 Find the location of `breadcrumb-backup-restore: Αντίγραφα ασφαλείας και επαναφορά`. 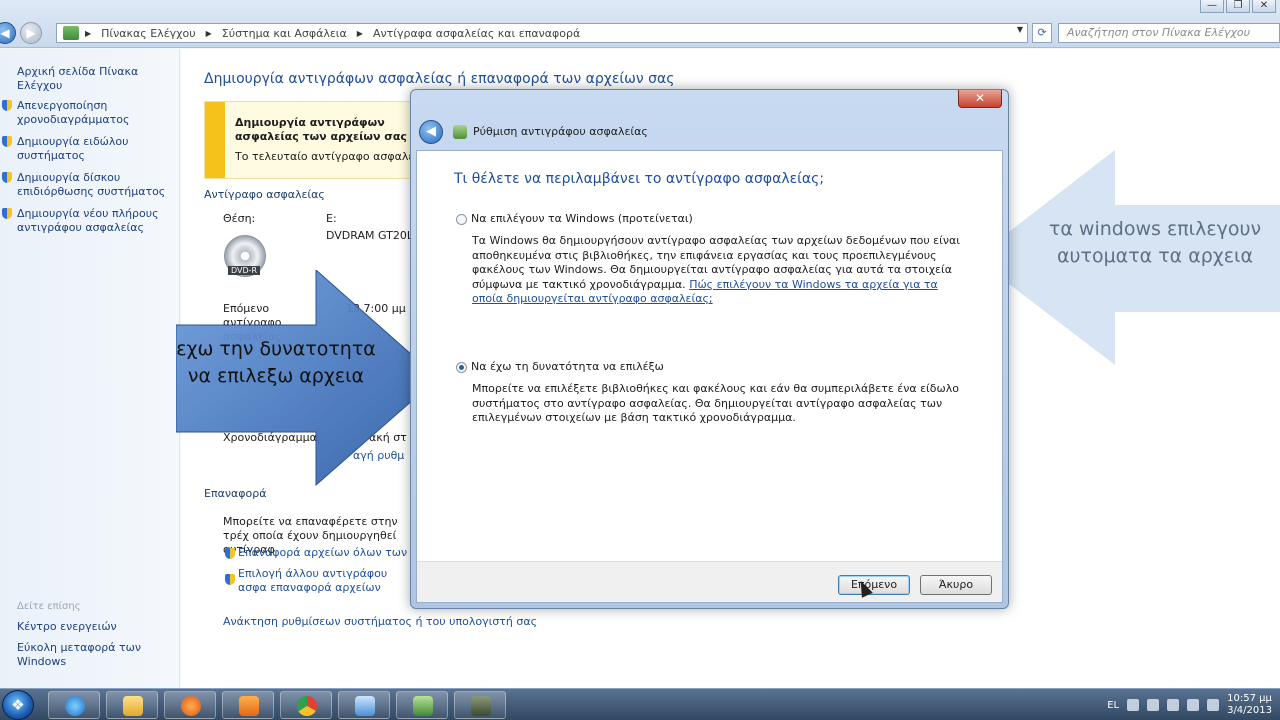

breadcrumb-backup-restore: Αντίγραφα ασφαλείας και επαναφορά is located at coordinates (476, 33).